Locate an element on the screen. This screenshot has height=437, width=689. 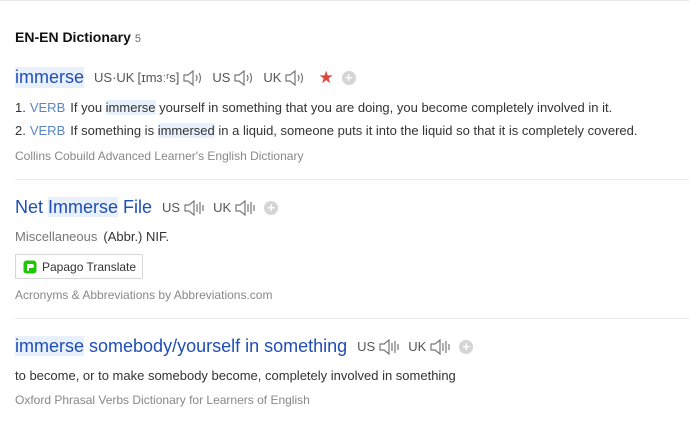
headword-link: immerse is located at coordinates (50, 77).